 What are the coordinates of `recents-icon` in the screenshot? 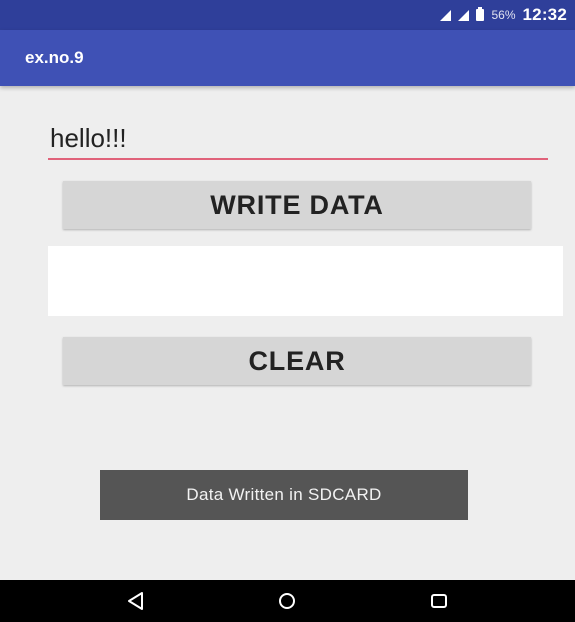 It's located at (439, 601).